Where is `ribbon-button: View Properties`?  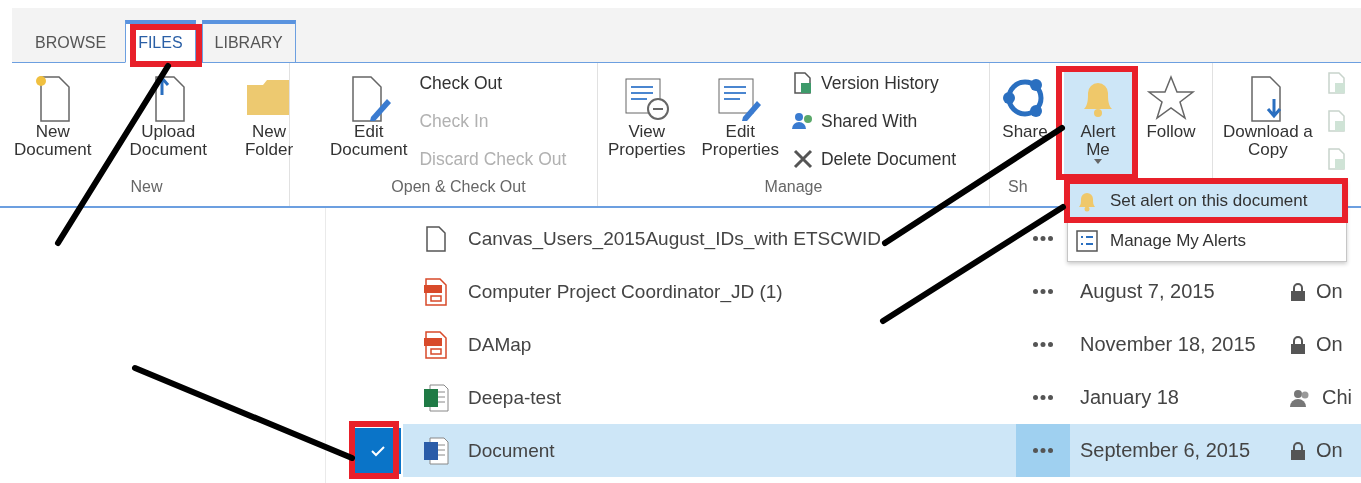 ribbon-button: View Properties is located at coordinates (647, 123).